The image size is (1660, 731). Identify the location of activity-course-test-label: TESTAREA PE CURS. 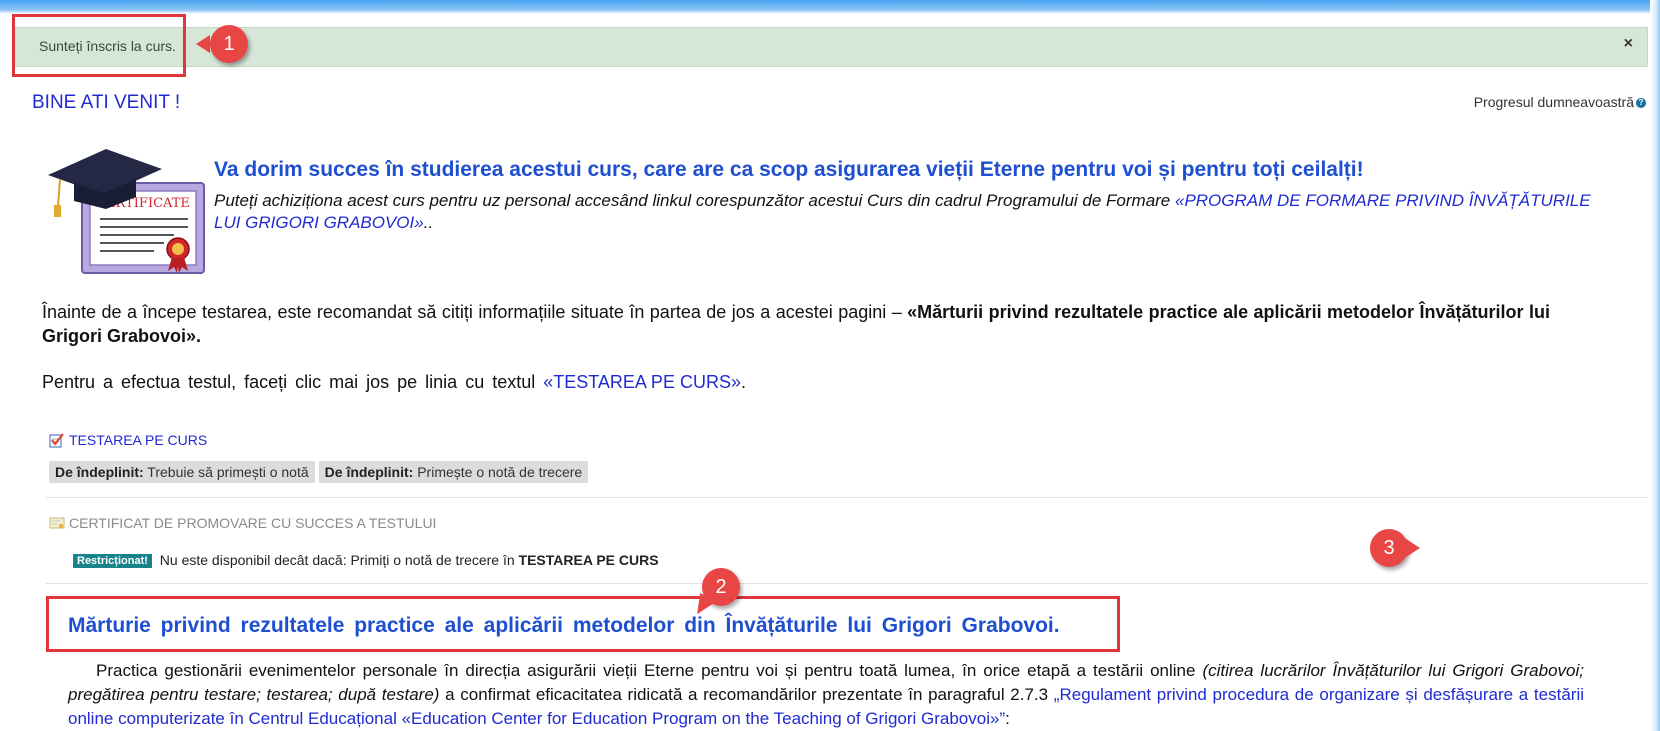
(138, 440).